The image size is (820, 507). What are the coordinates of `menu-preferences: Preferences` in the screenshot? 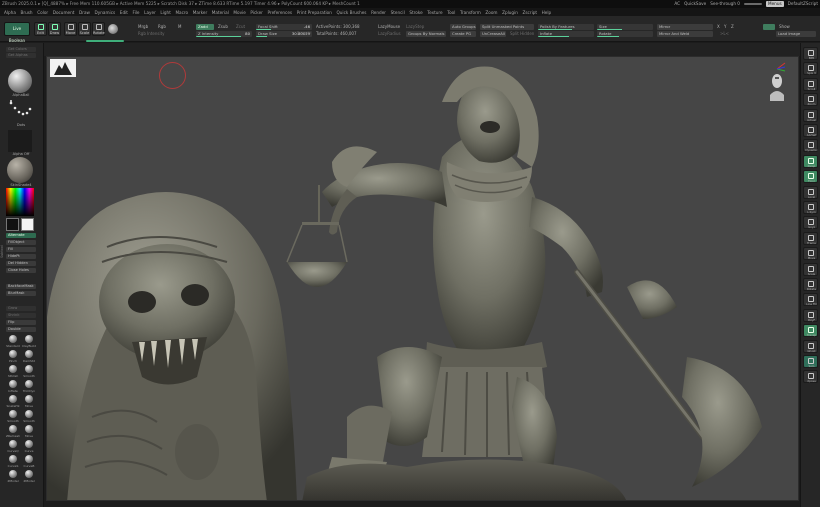 It's located at (279, 12).